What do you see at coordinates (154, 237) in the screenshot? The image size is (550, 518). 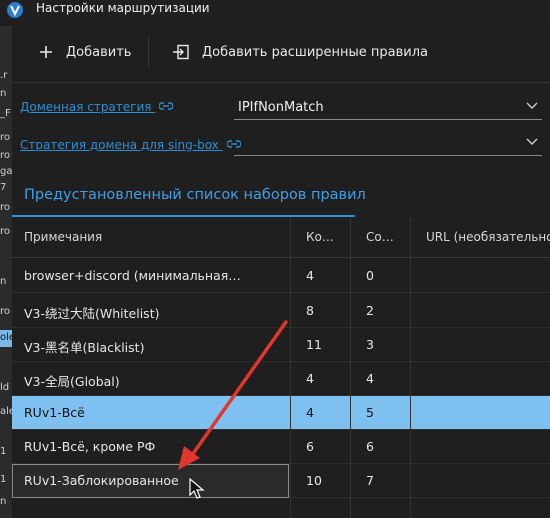 I see `column-header-remarks: Примечания` at bounding box center [154, 237].